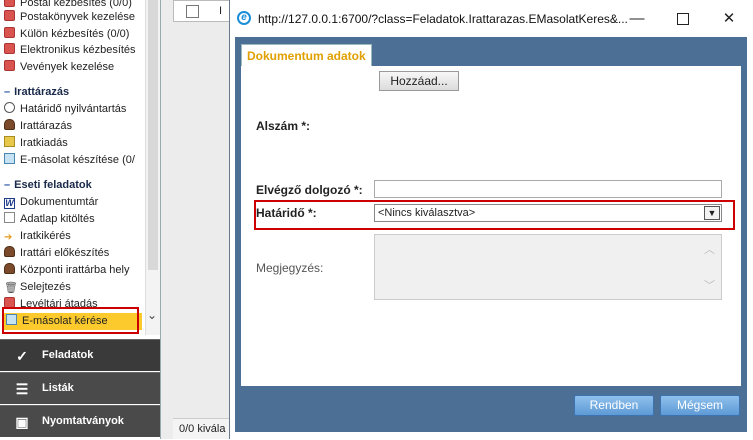 The image size is (753, 440). What do you see at coordinates (9, 217) in the screenshot?
I see `form-icon` at bounding box center [9, 217].